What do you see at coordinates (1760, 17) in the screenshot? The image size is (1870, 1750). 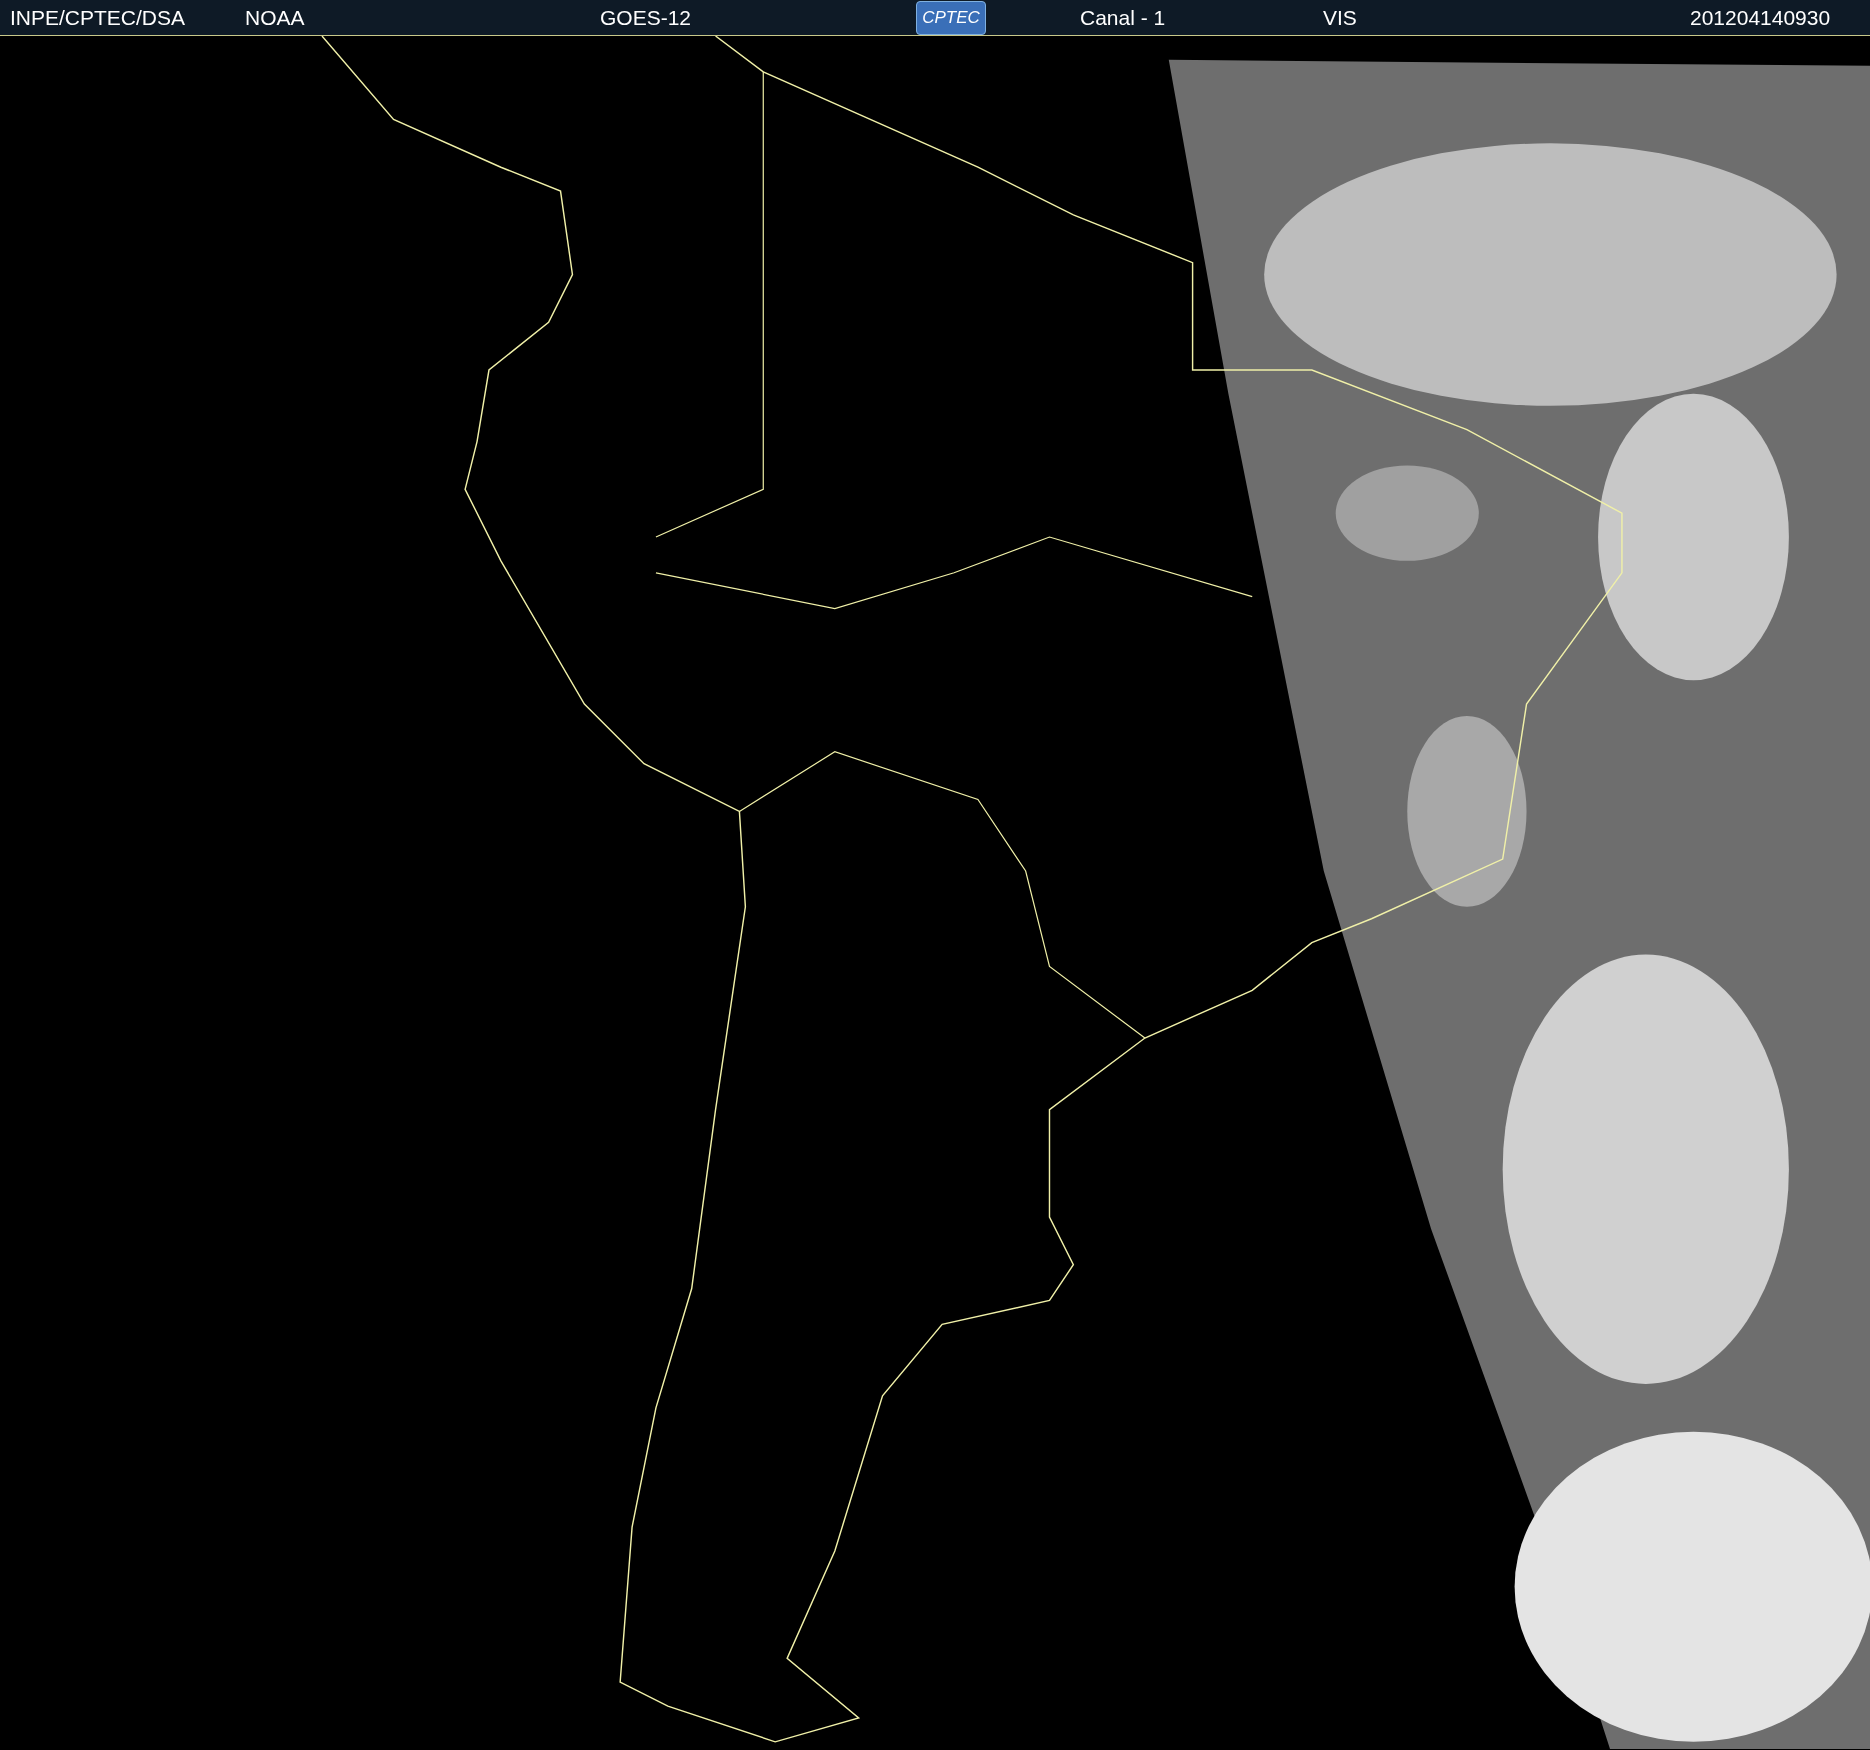 I see `header-label: 201204140930` at bounding box center [1760, 17].